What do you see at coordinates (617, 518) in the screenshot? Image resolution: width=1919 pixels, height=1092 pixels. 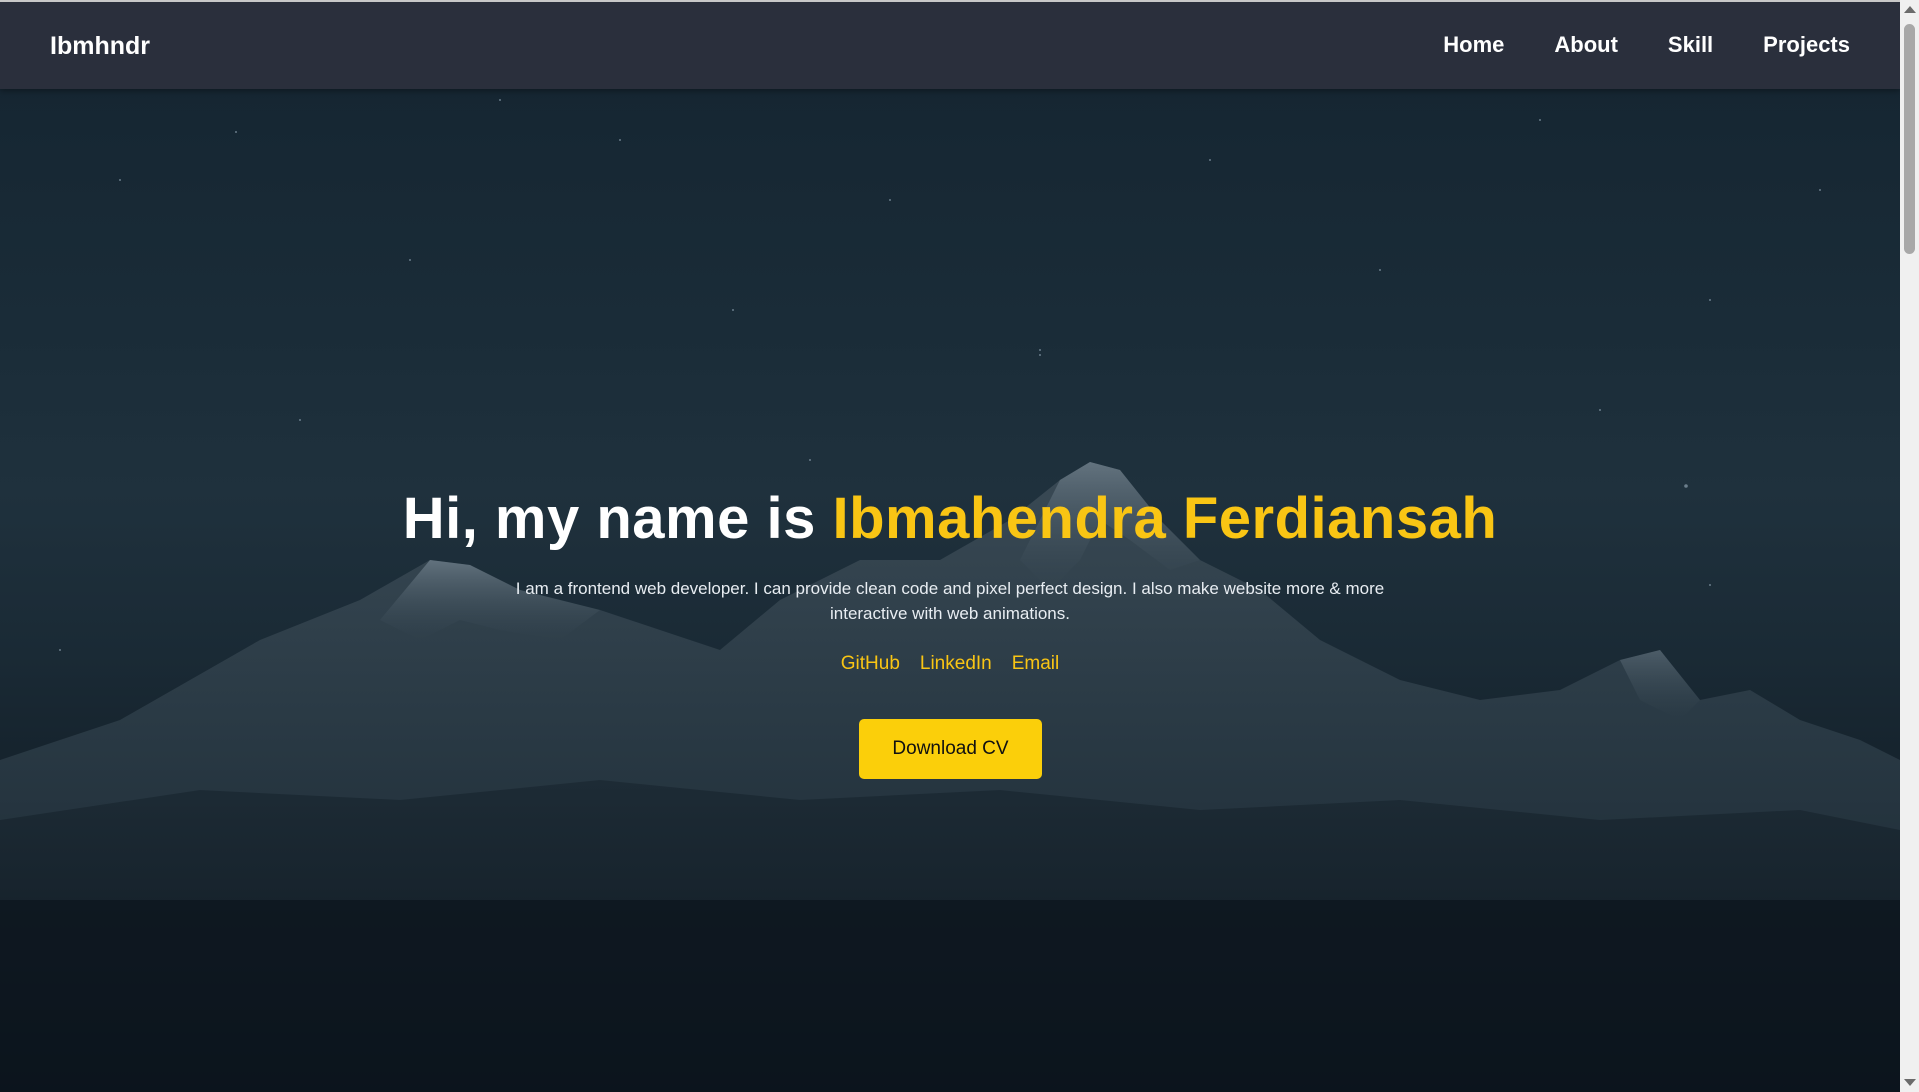 I see `hero-greeting: Hi, my name is` at bounding box center [617, 518].